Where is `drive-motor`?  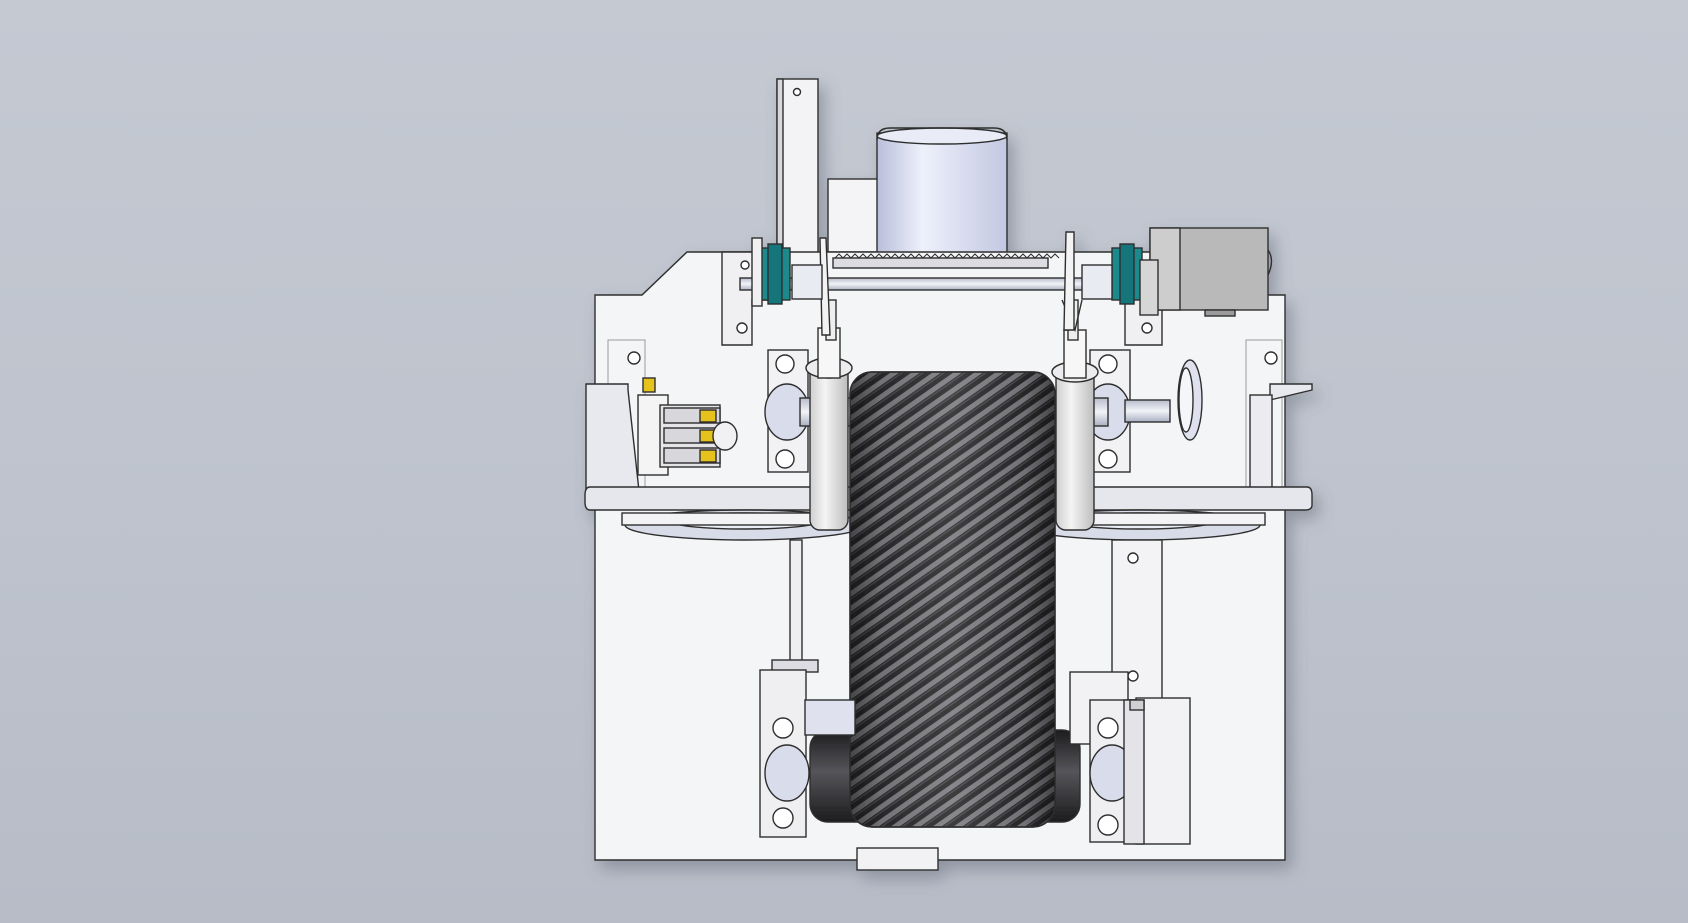
drive-motor is located at coordinates (942, 193).